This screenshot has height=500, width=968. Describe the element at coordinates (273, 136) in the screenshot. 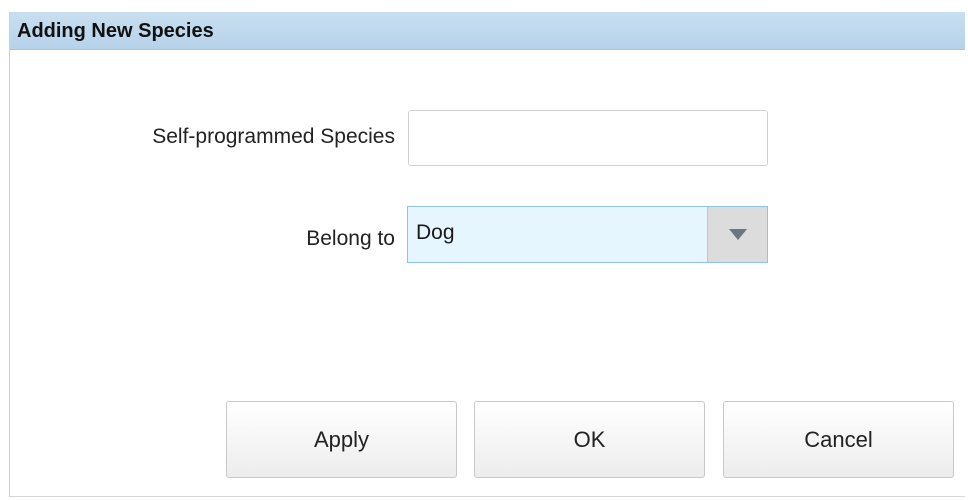

I see `species-label: Self-programmed Species` at that location.